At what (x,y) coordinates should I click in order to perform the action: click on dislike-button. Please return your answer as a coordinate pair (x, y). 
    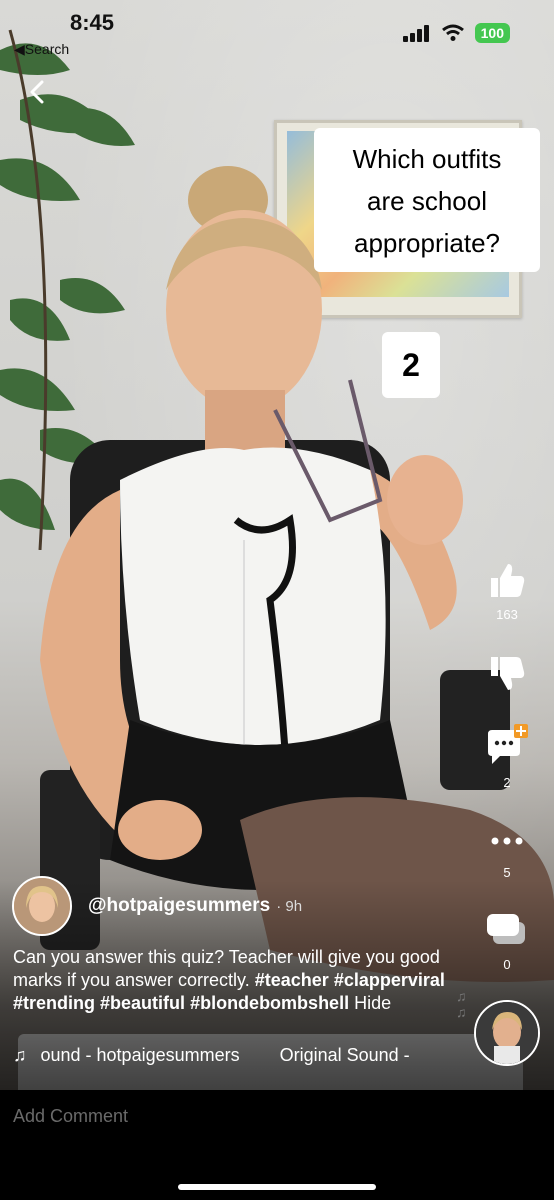
    Looking at the image, I should click on (507, 675).